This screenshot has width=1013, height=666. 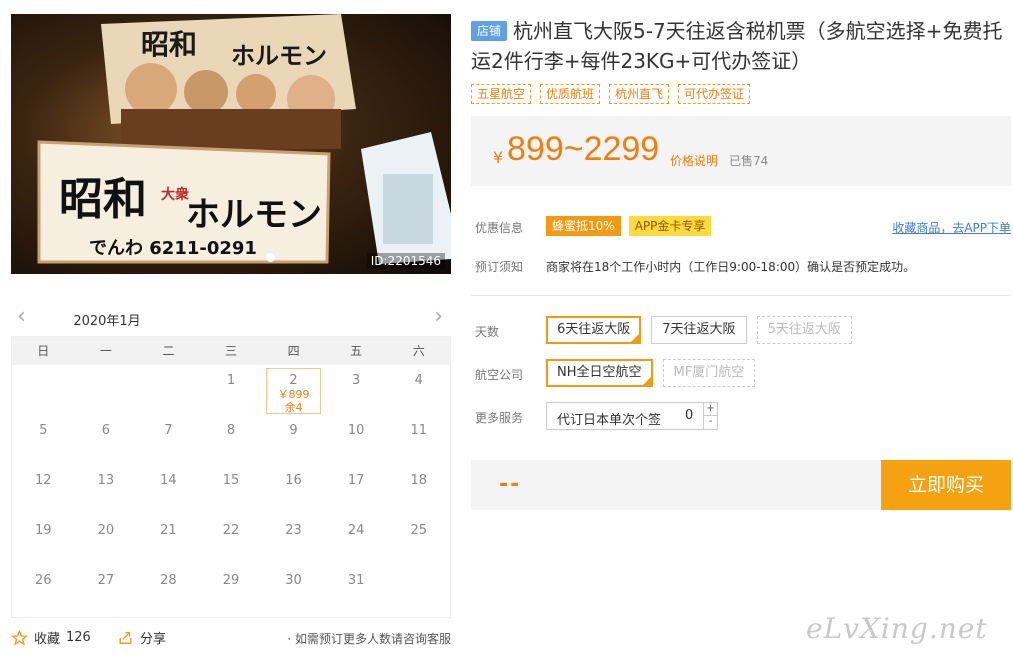 I want to click on weekday-mon: 一, so click(x=105, y=351).